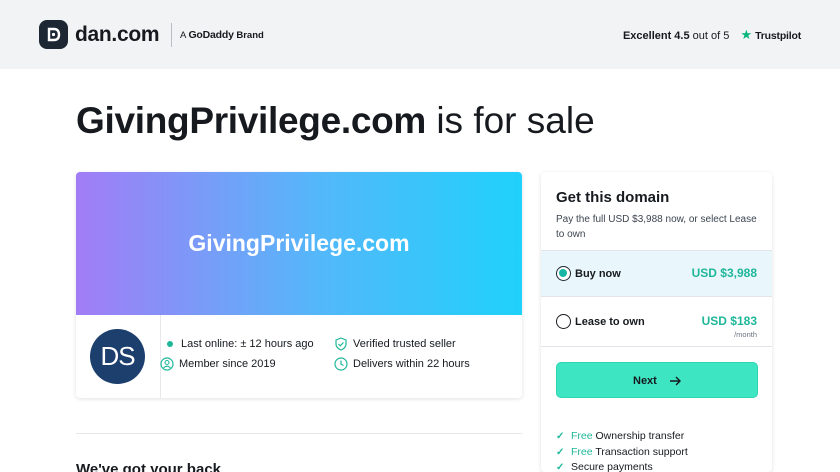 The image size is (840, 472). What do you see at coordinates (613, 197) in the screenshot?
I see `purchase-title: Get this domain` at bounding box center [613, 197].